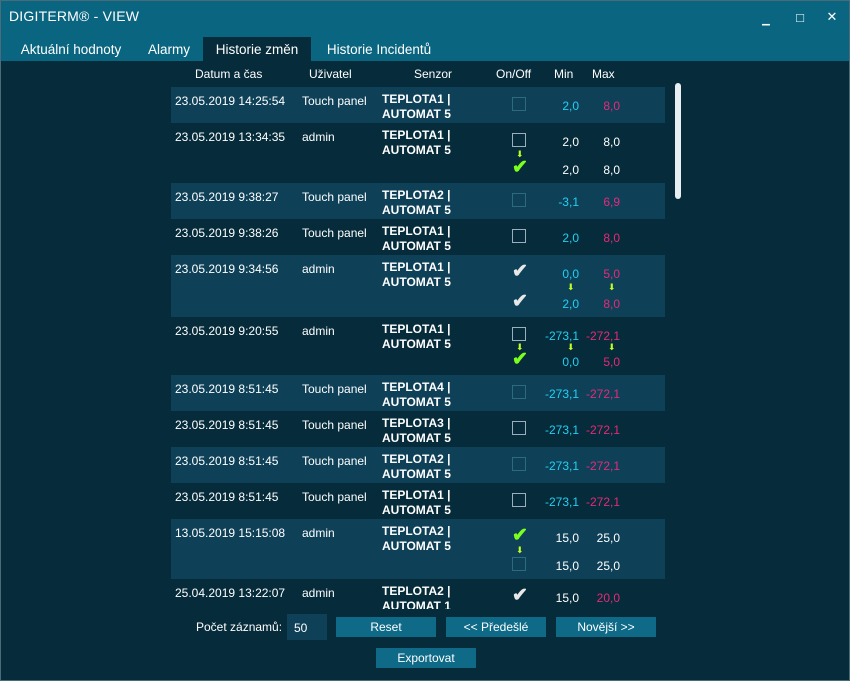 The image size is (850, 681). I want to click on close-button: ✕, so click(832, 17).